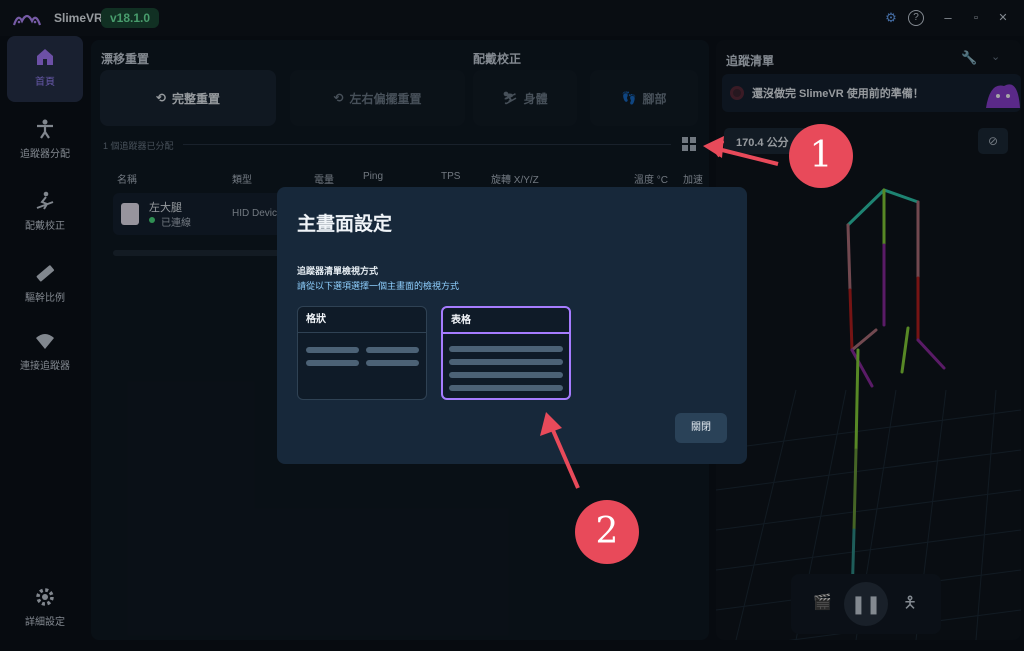  What do you see at coordinates (659, 312) in the screenshot?
I see `annotation-arrows` at bounding box center [659, 312].